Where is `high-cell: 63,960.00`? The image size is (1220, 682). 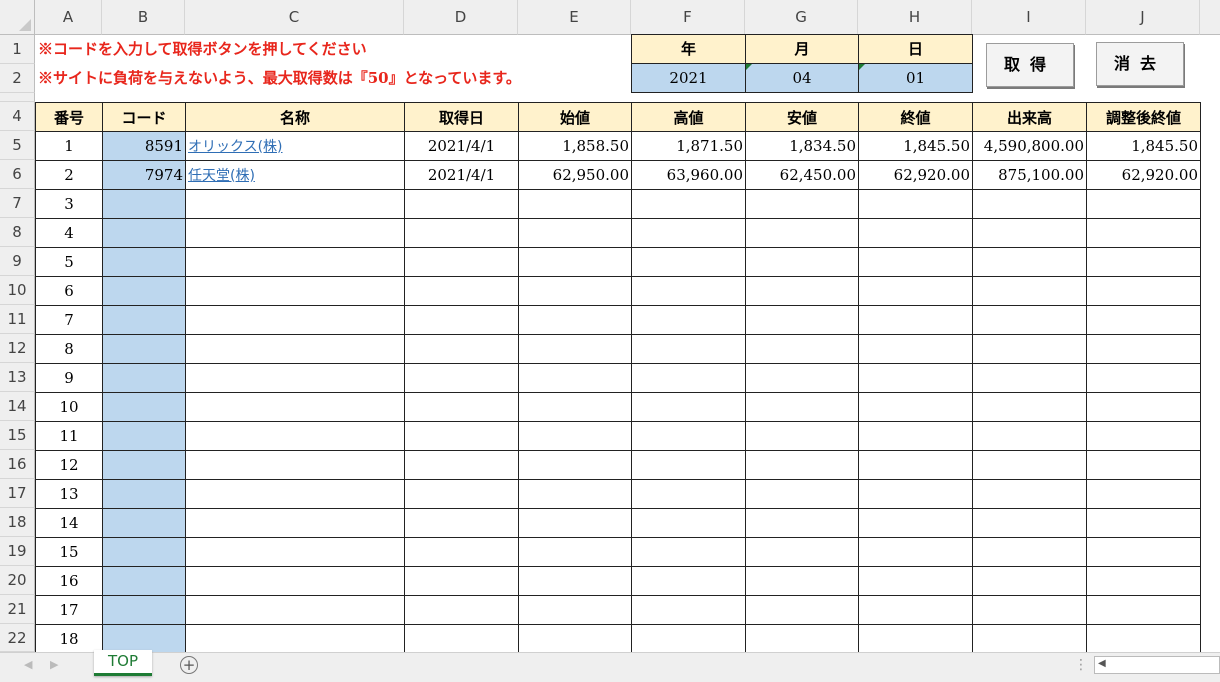 high-cell: 63,960.00 is located at coordinates (688, 175).